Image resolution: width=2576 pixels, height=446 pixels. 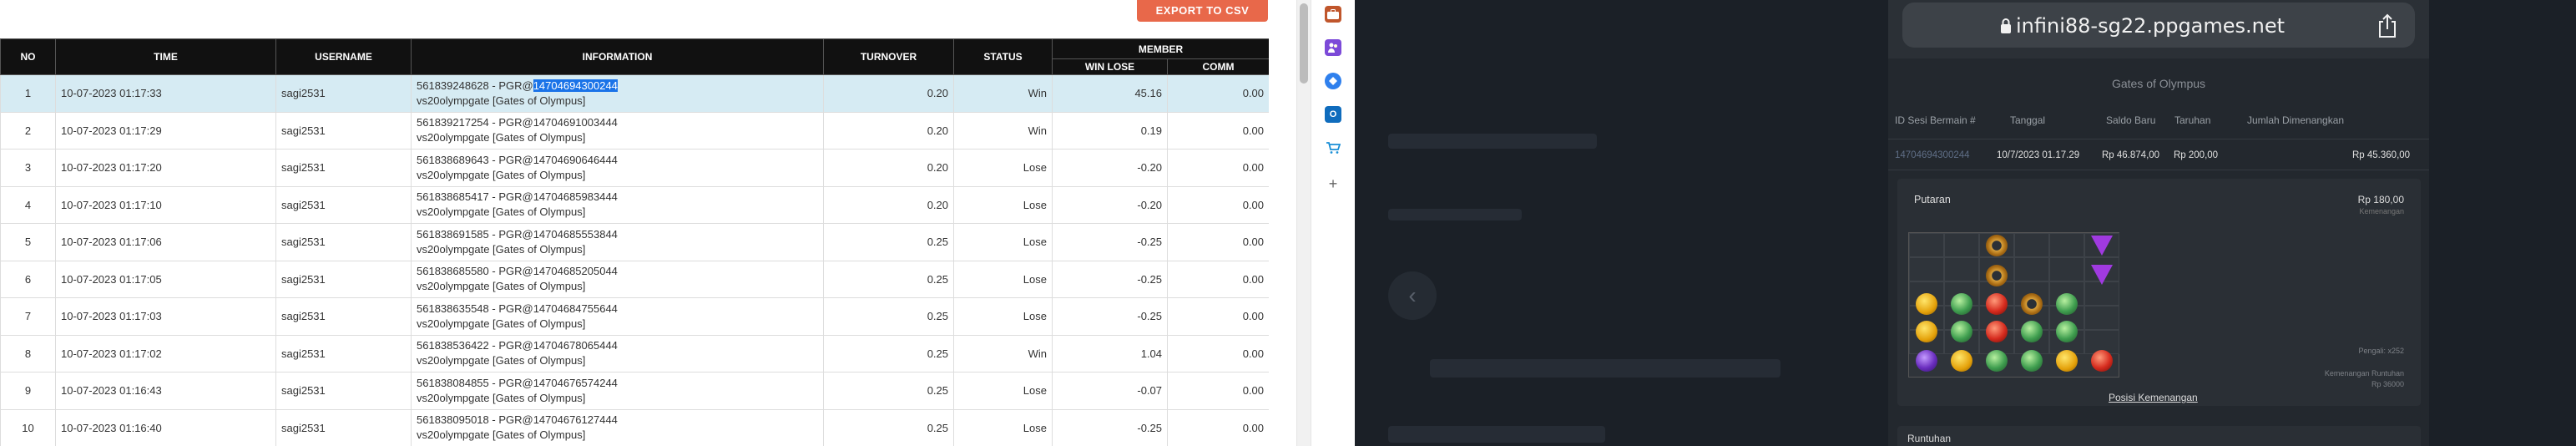 What do you see at coordinates (2039, 155) in the screenshot?
I see `session-date-value: 10/7/2023 01.17.29` at bounding box center [2039, 155].